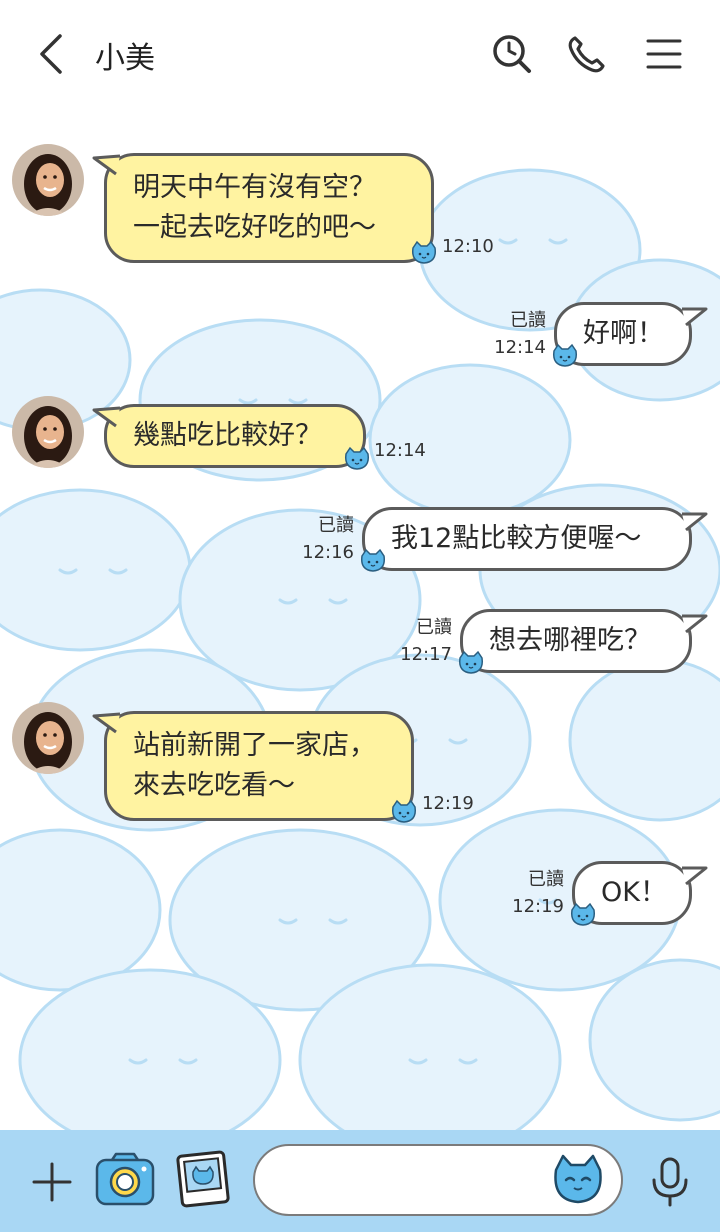 This screenshot has height=1232, width=720. I want to click on photo-icon, so click(203, 1181).